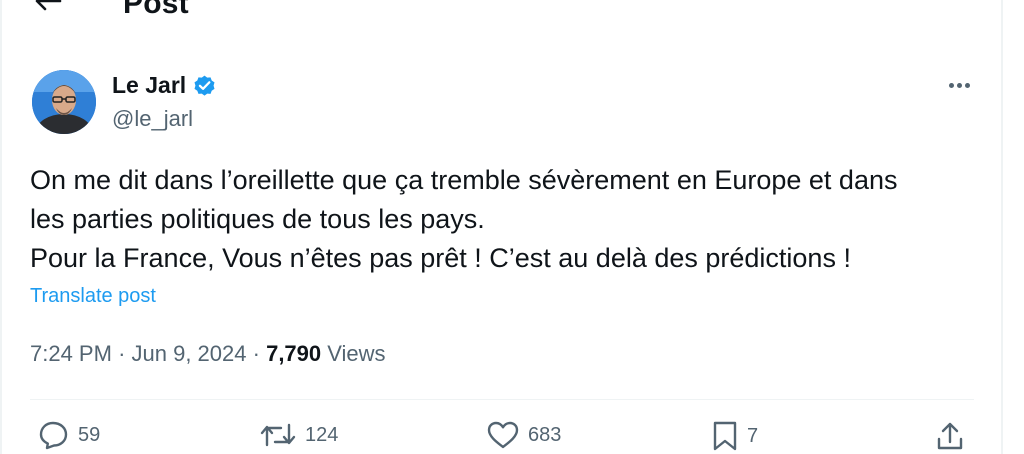  I want to click on post-time: 7:24 PM, so click(71, 353).